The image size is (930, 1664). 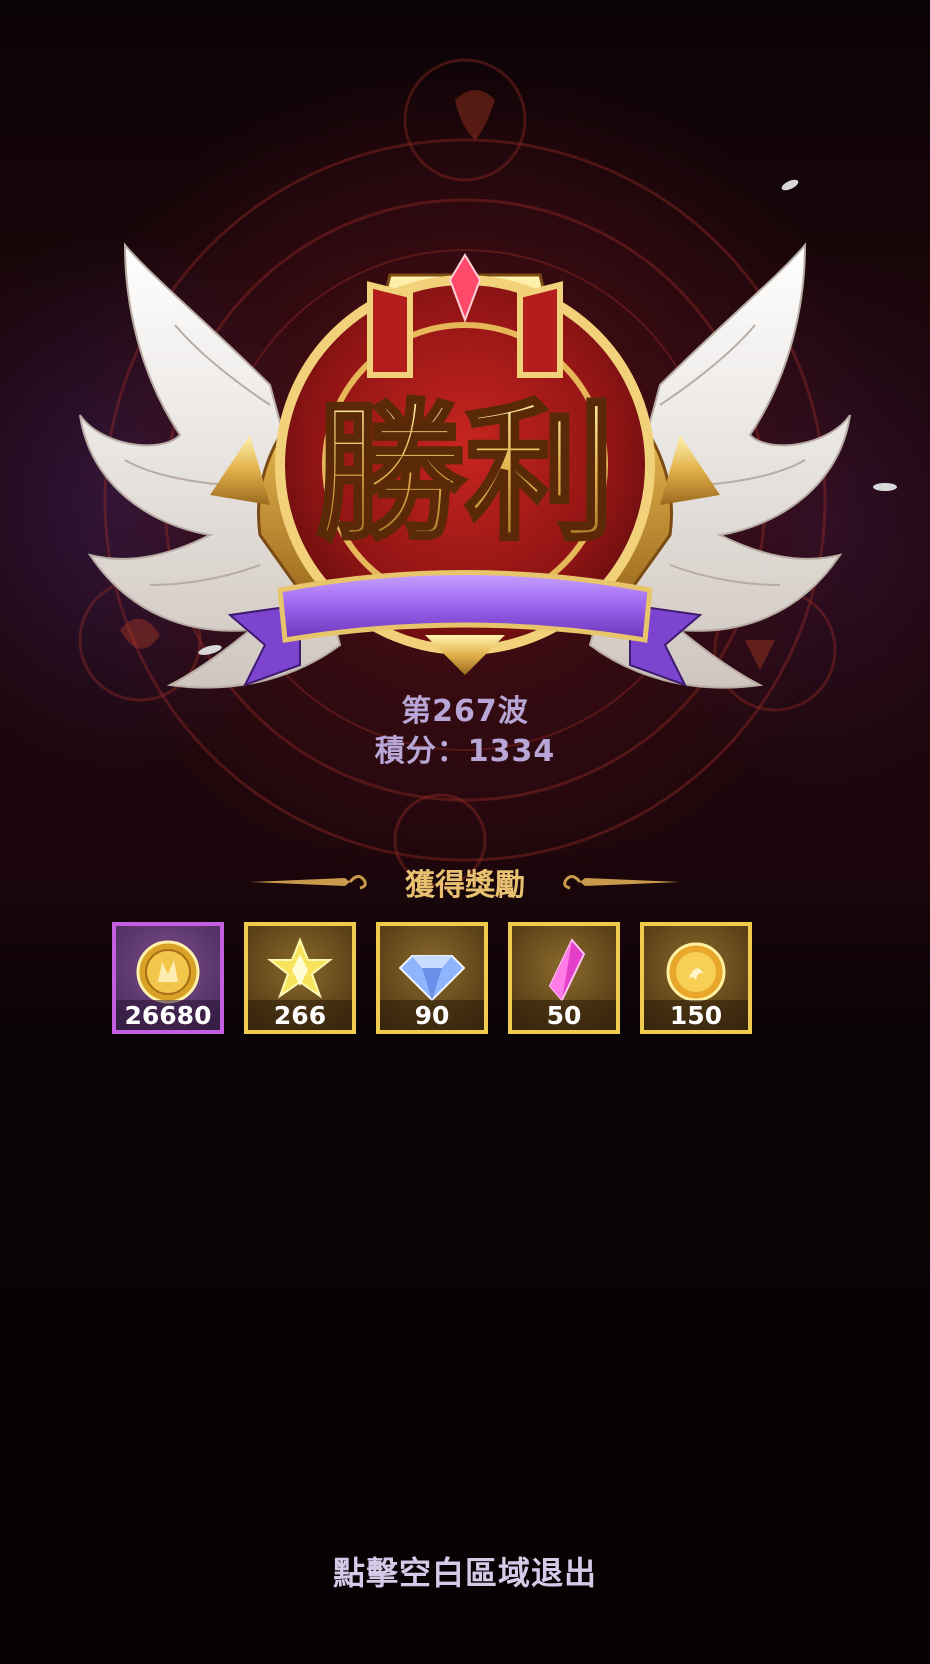 What do you see at coordinates (168, 972) in the screenshot?
I see `gold-coin-icon` at bounding box center [168, 972].